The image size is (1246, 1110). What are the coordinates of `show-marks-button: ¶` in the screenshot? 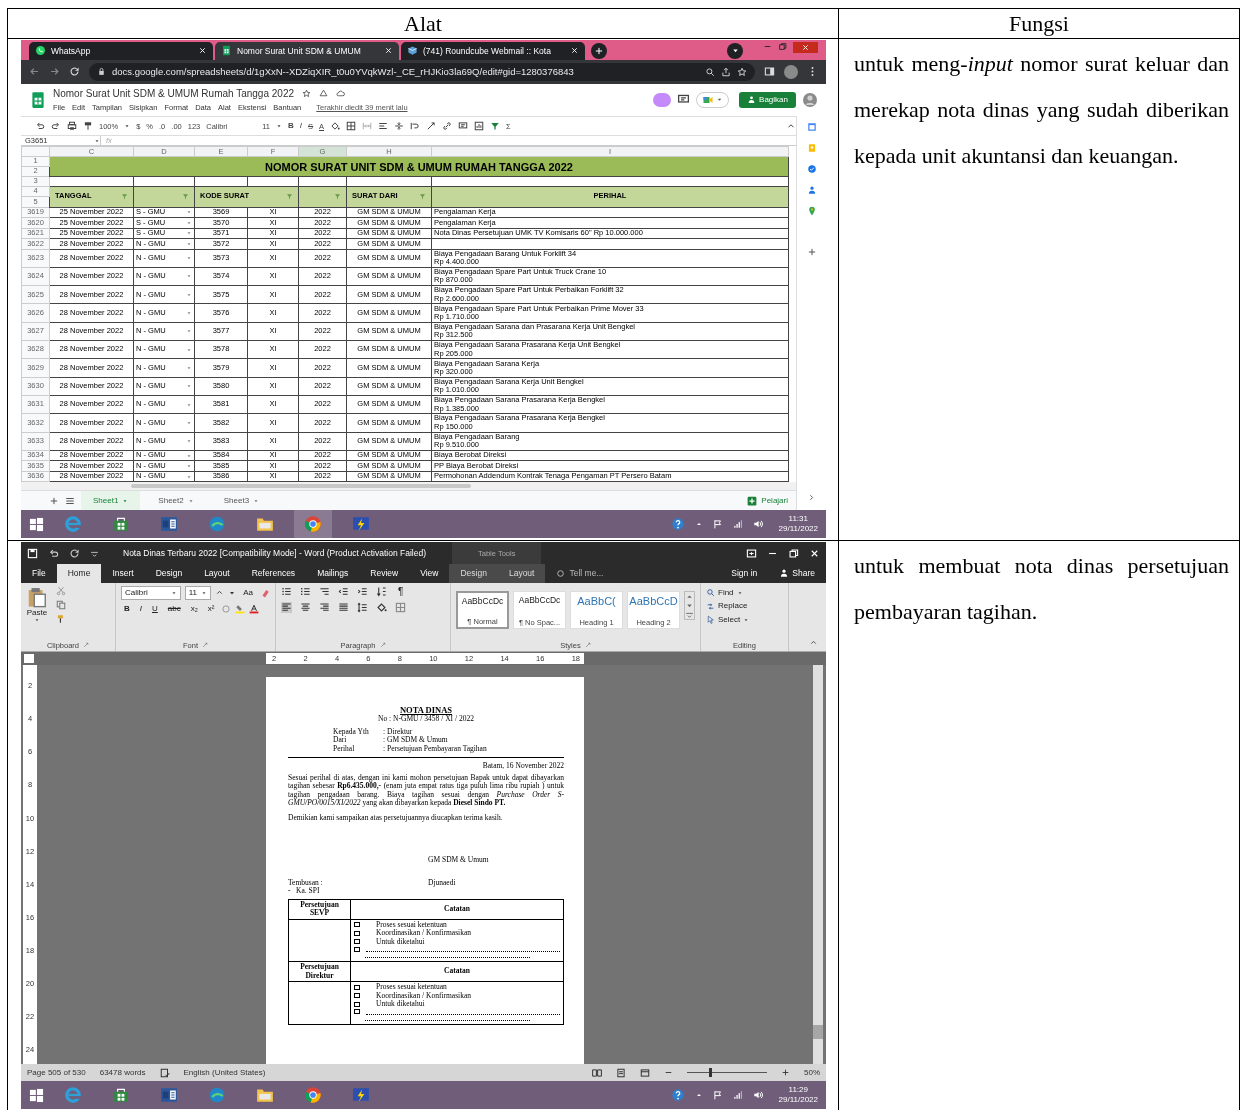 It's located at (401, 591).